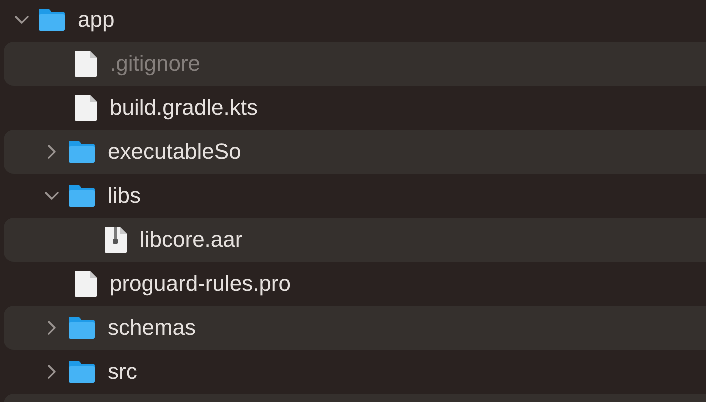 The image size is (706, 402). I want to click on file-name: executableSo, so click(175, 152).